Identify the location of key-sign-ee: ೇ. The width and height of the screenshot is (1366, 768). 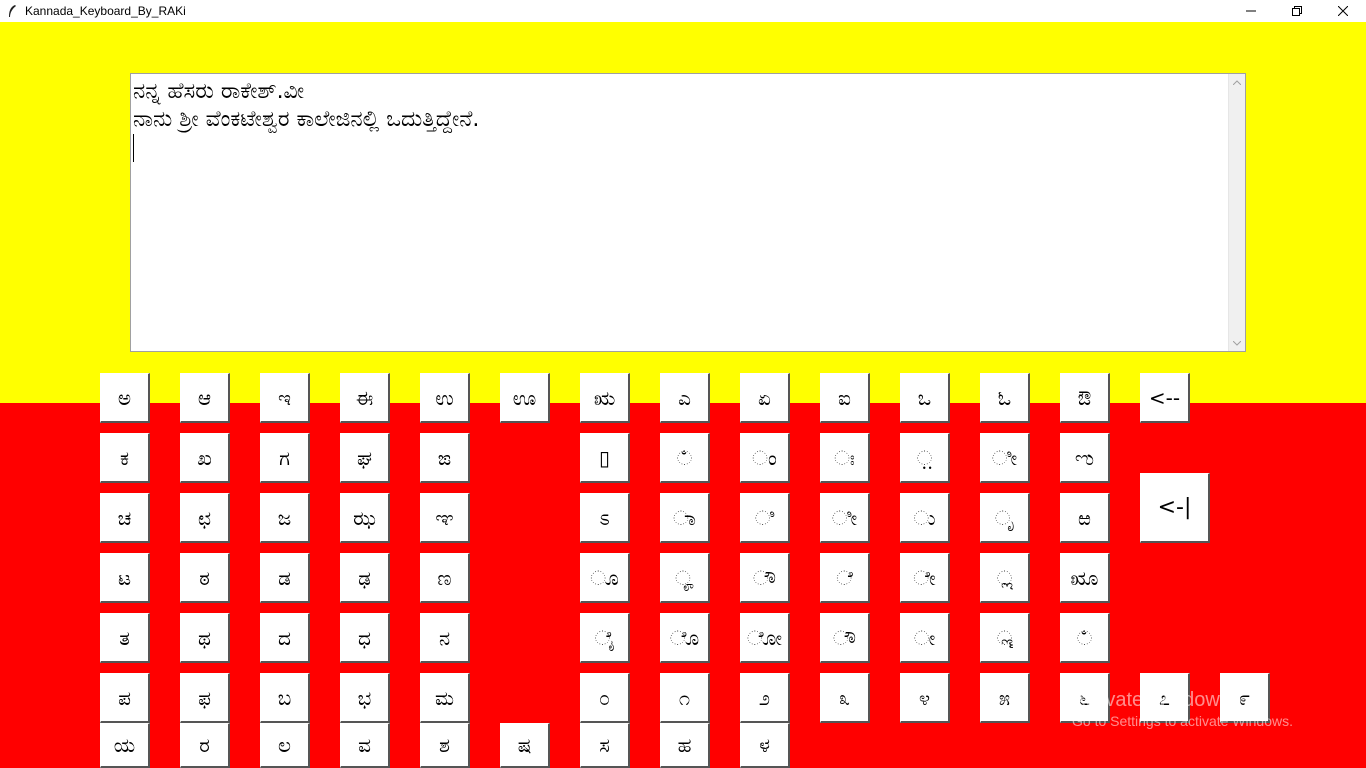
(925, 578).